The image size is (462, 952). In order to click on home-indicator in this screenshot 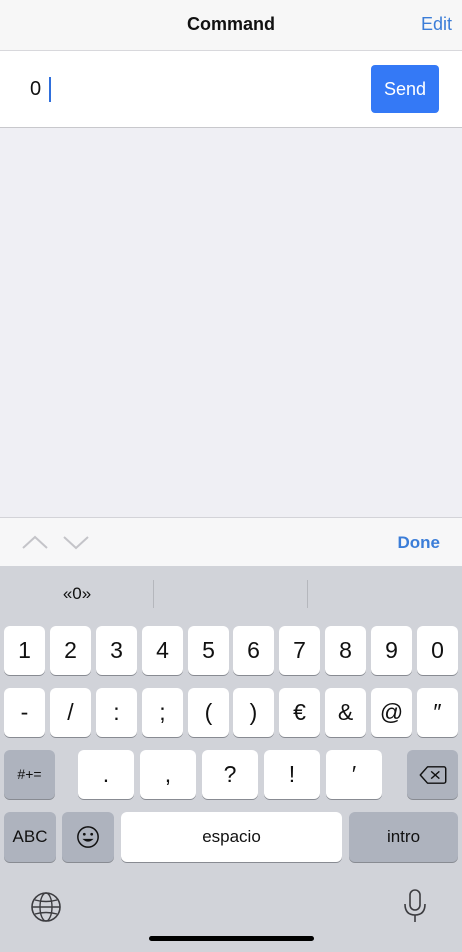, I will do `click(231, 938)`.